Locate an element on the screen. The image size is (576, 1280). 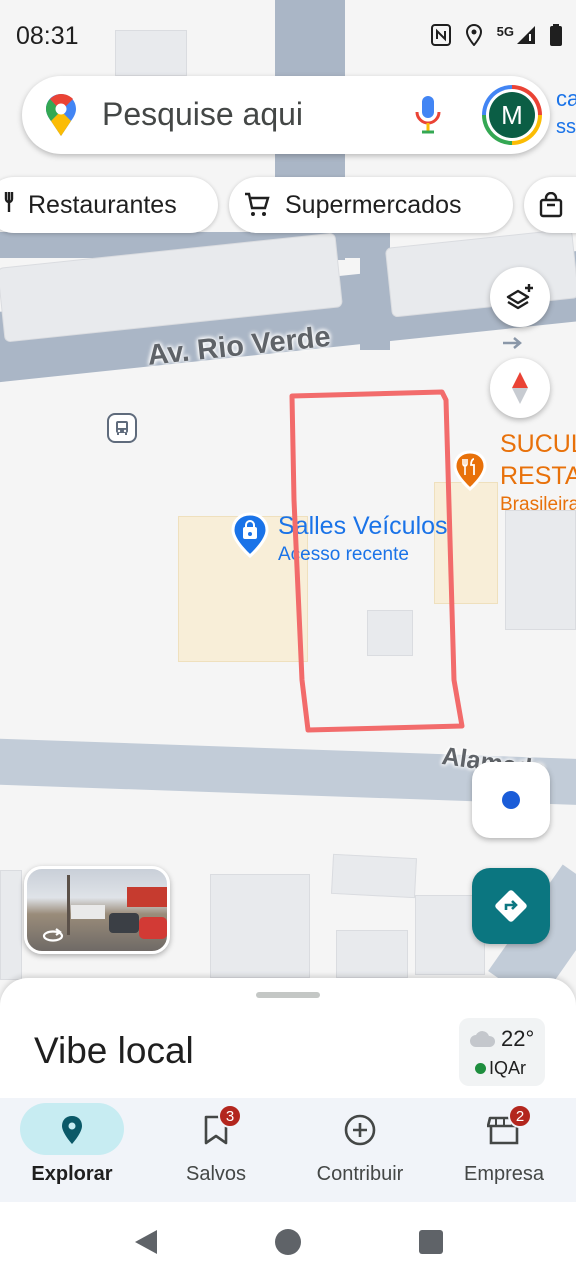
directions-button is located at coordinates (511, 906).